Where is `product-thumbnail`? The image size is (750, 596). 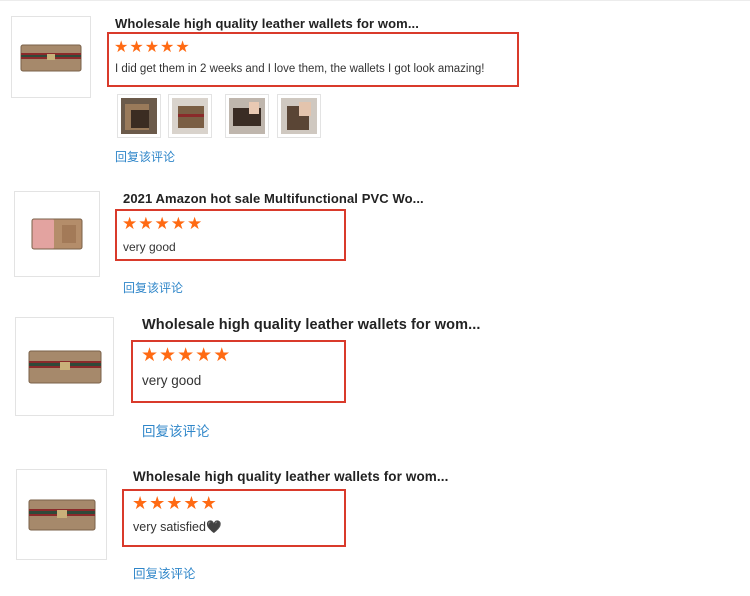 product-thumbnail is located at coordinates (61, 514).